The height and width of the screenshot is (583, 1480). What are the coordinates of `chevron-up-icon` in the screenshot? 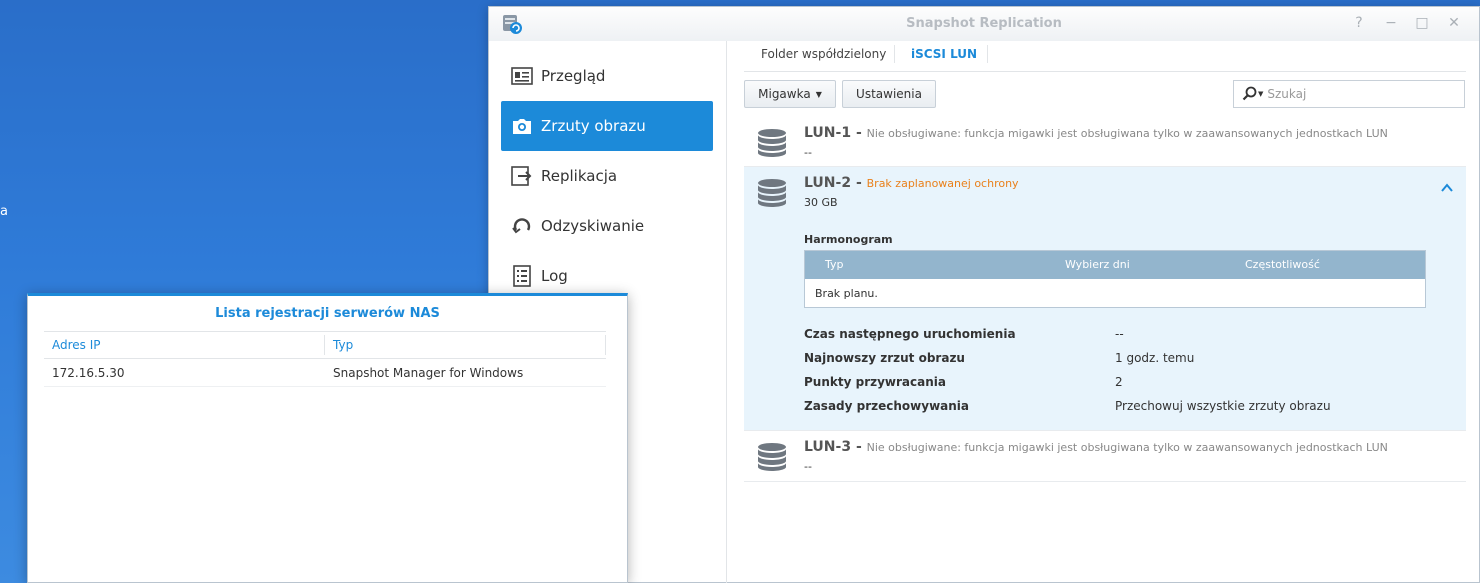 It's located at (1447, 188).